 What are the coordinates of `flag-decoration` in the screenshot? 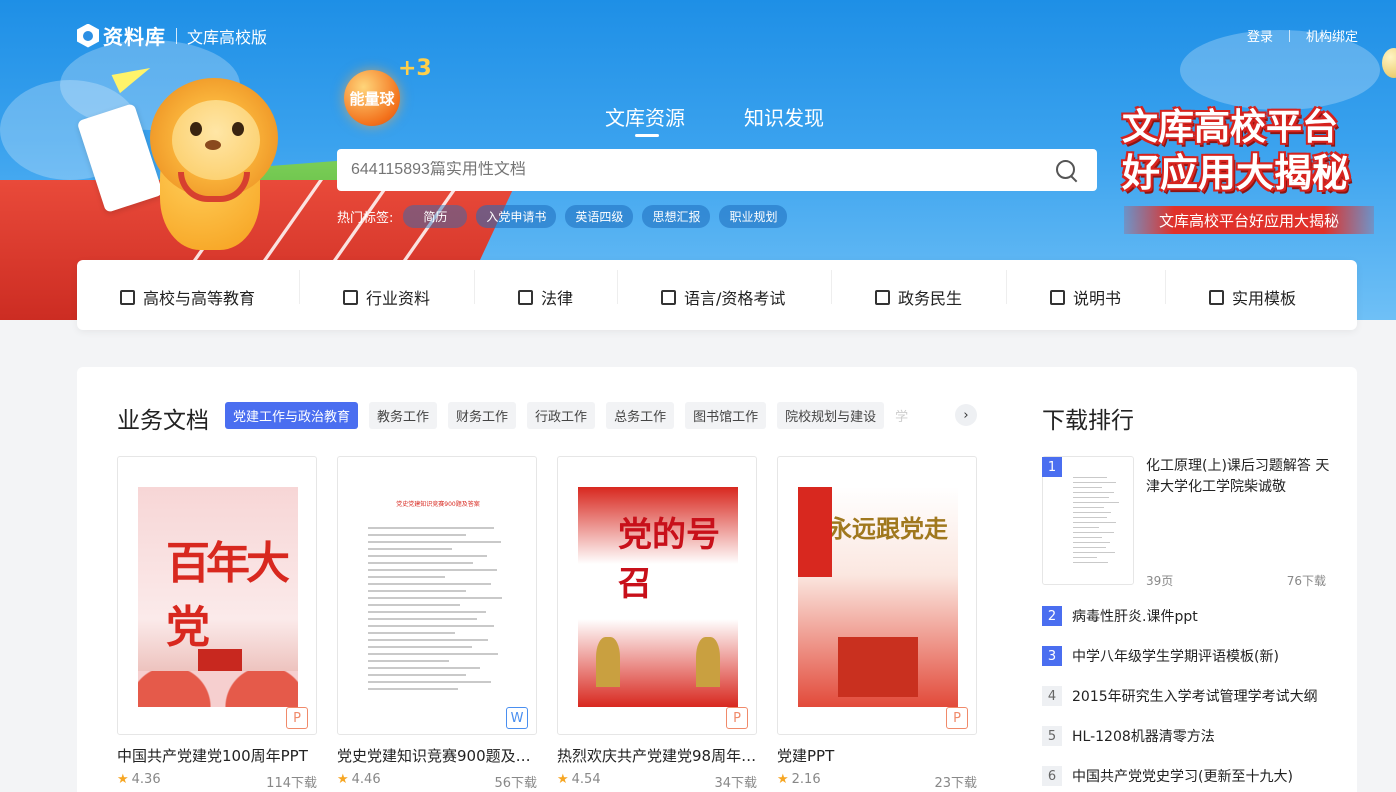 It's located at (815, 532).